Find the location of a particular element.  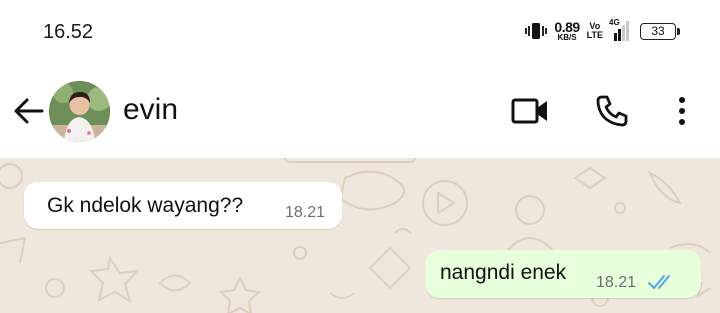

battery-level: 33 is located at coordinates (658, 31).